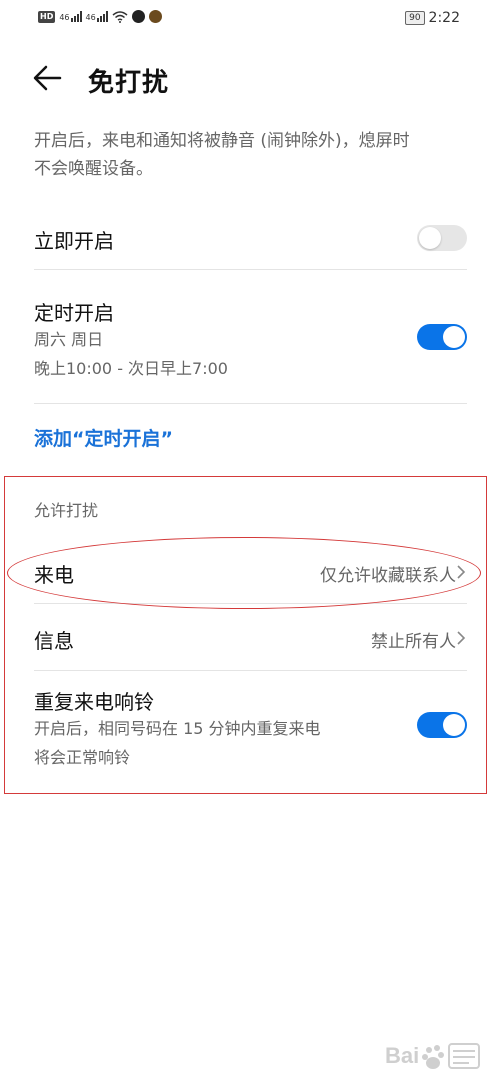 This screenshot has height=1084, width=500. What do you see at coordinates (74, 313) in the screenshot?
I see `setting-label: 定时开启` at bounding box center [74, 313].